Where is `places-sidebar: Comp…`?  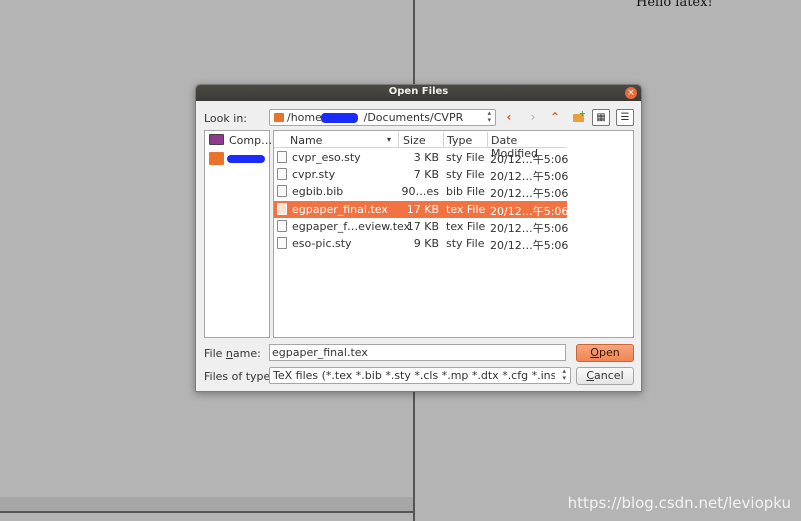
places-sidebar: Comp… is located at coordinates (238, 234).